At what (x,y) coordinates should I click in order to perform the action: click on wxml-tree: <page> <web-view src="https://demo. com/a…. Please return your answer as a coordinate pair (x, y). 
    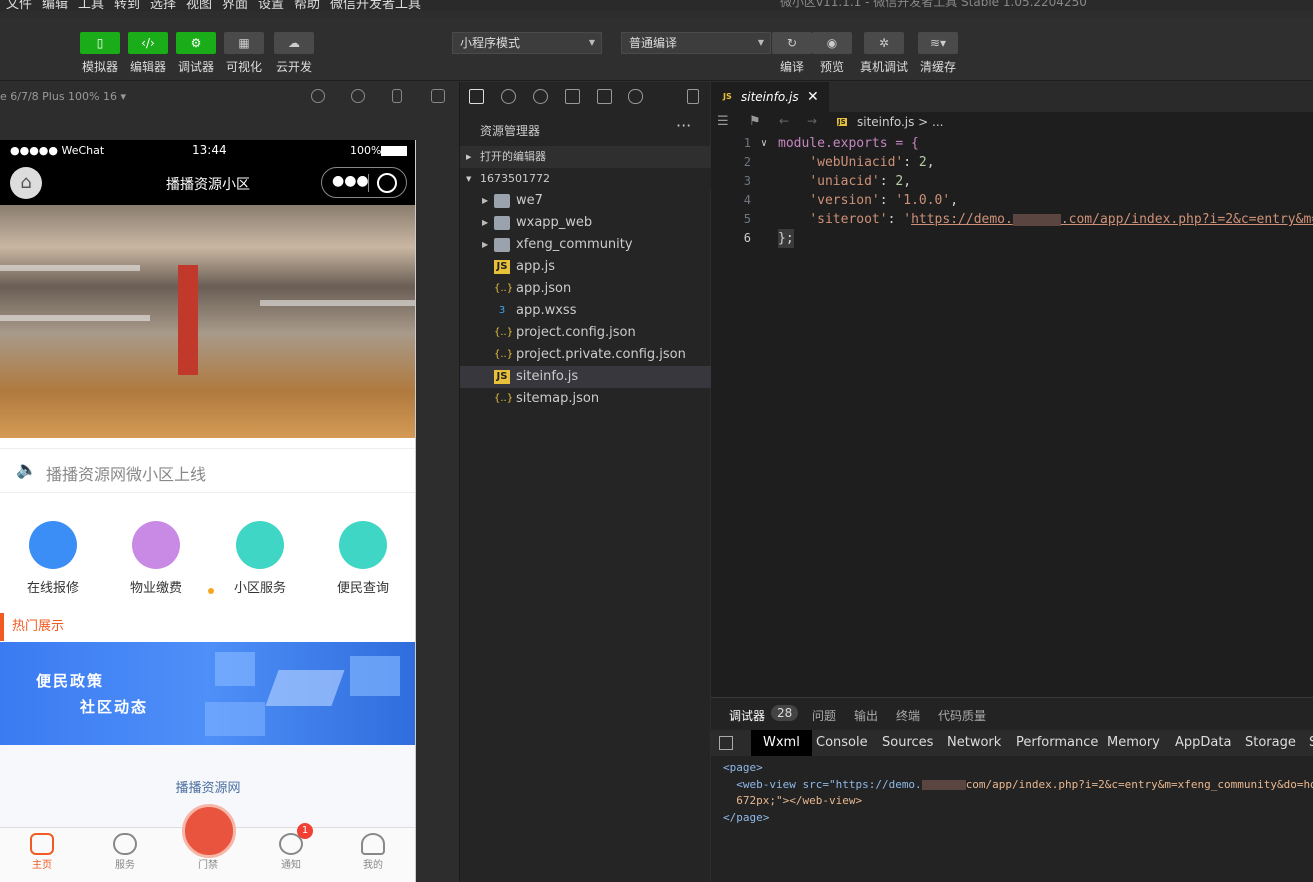
    Looking at the image, I should click on (1018, 793).